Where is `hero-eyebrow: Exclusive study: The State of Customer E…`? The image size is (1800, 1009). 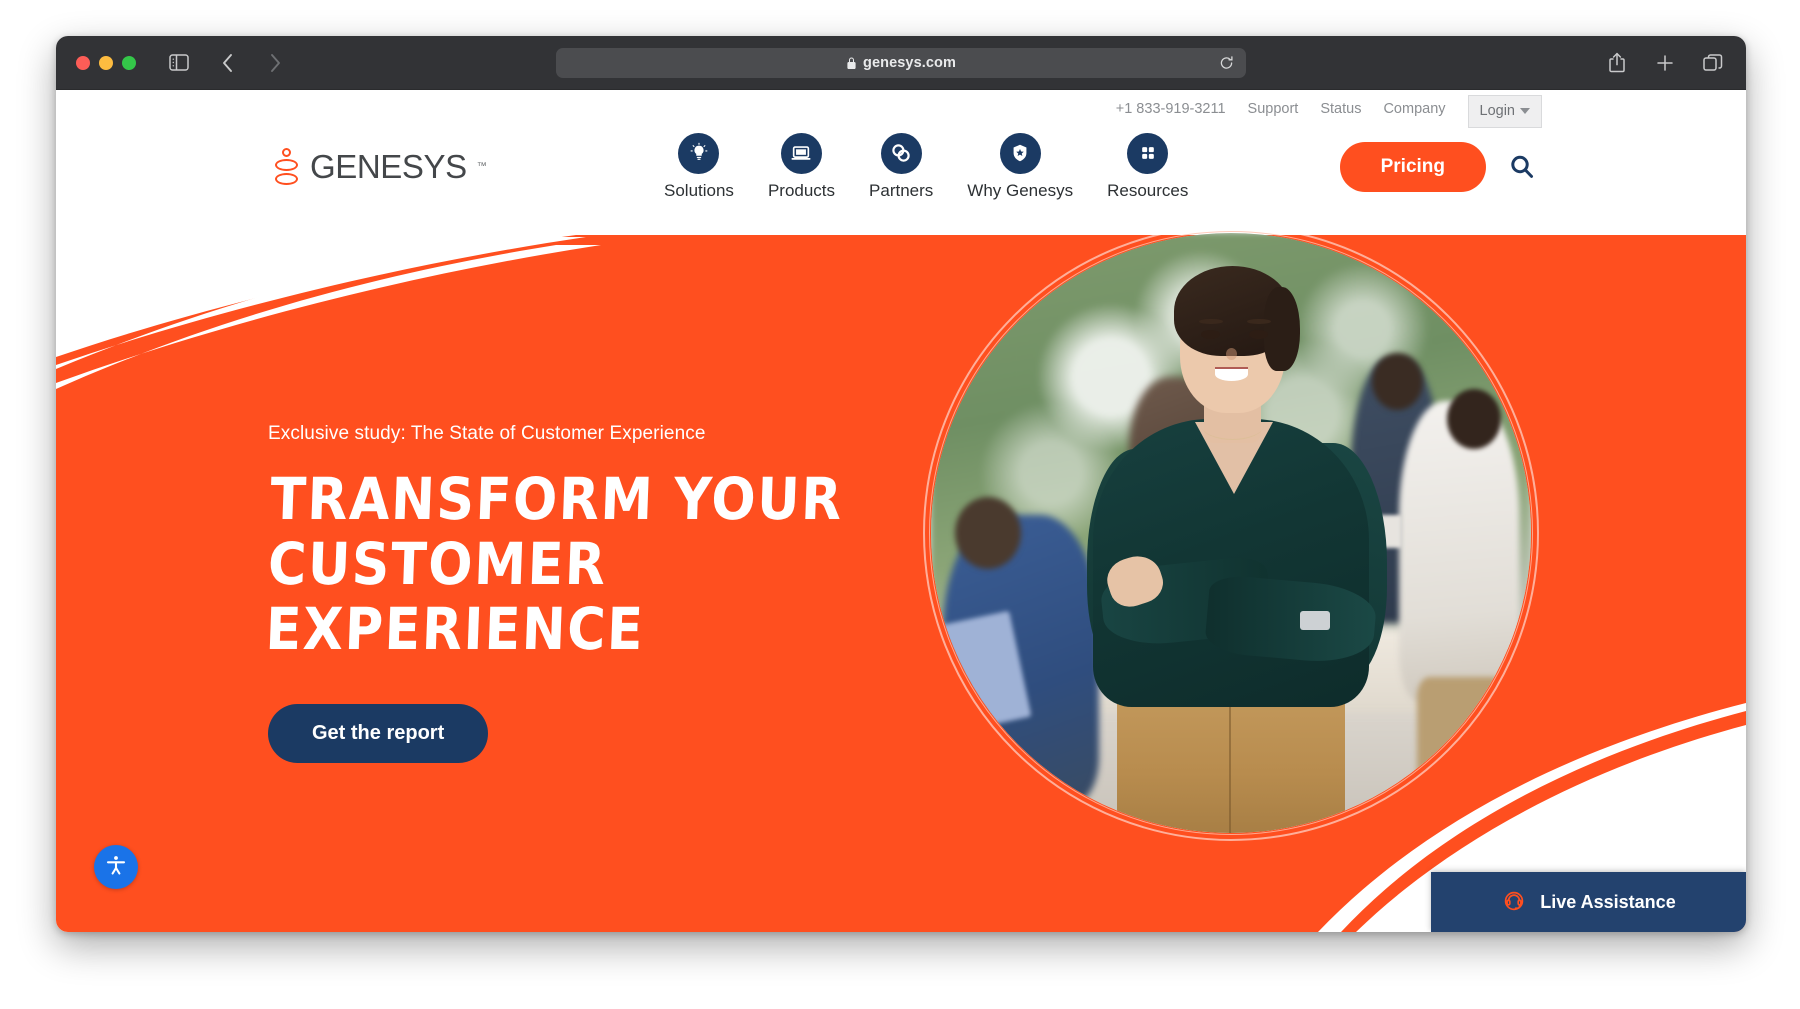
hero-eyebrow: Exclusive study: The State of Customer E… is located at coordinates (487, 433).